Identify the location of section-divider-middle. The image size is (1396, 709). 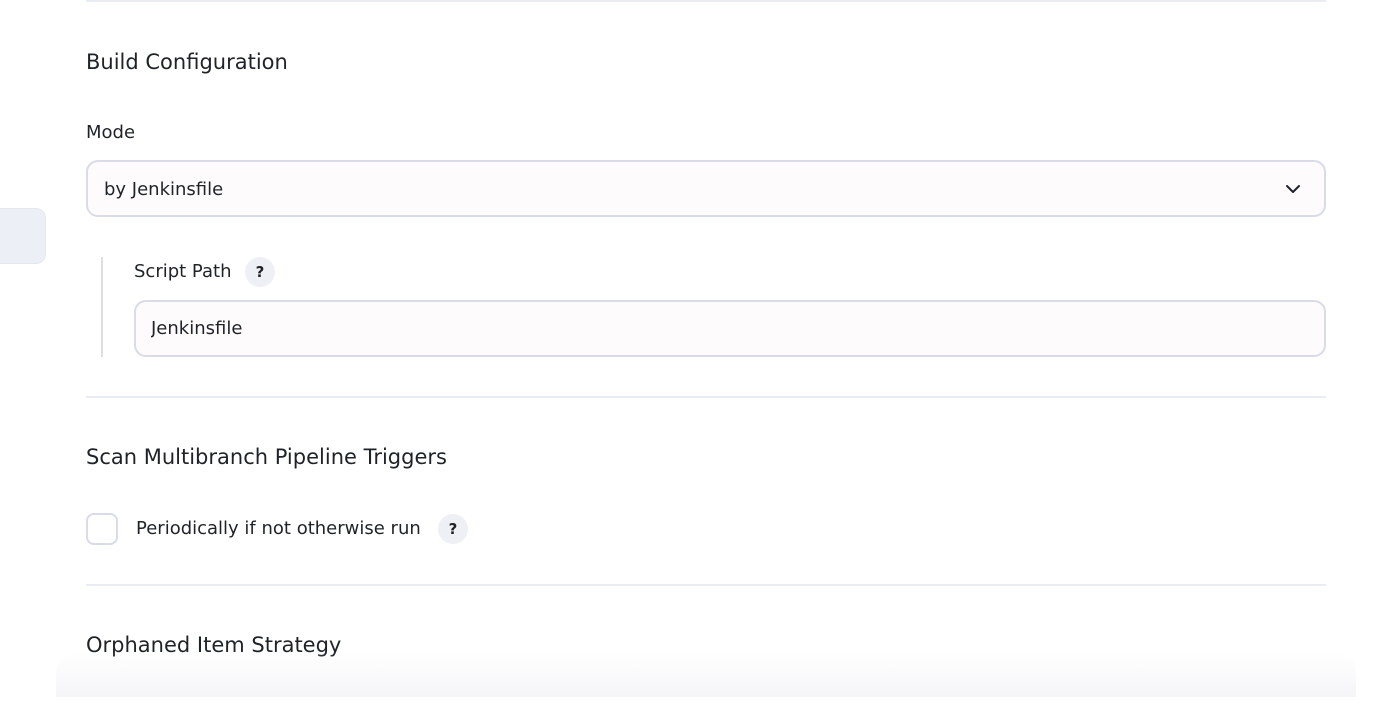
(706, 397).